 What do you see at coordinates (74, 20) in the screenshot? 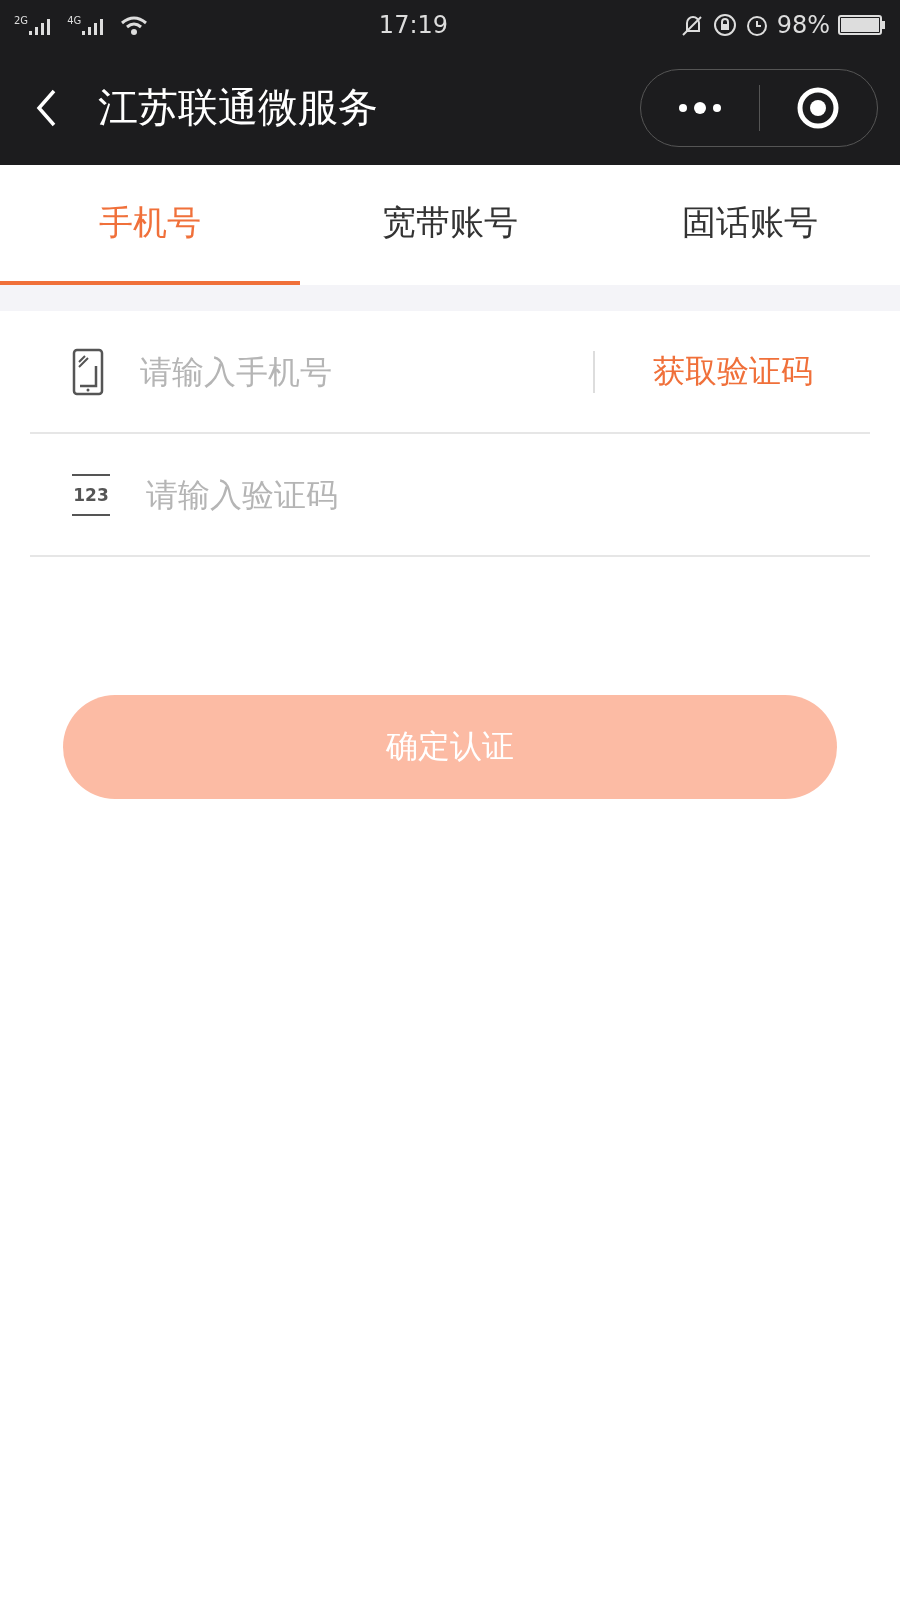
I see `network-label: 4G` at bounding box center [74, 20].